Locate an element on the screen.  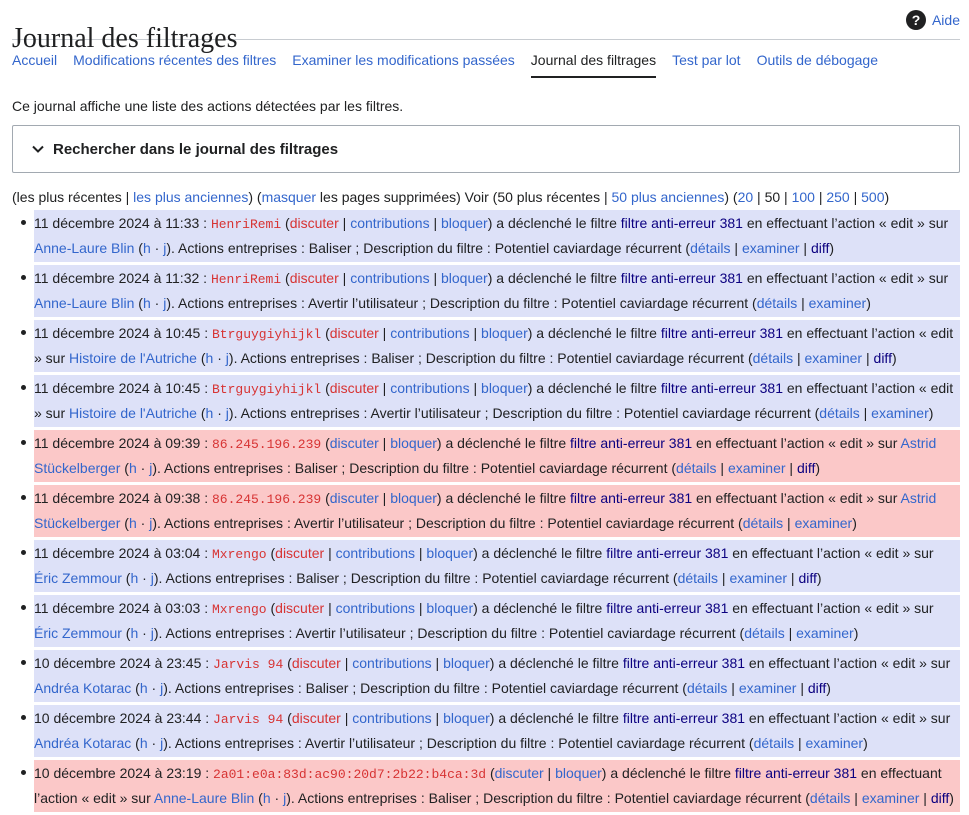
pager-oldest-link: les plus anciennes is located at coordinates (190, 197).